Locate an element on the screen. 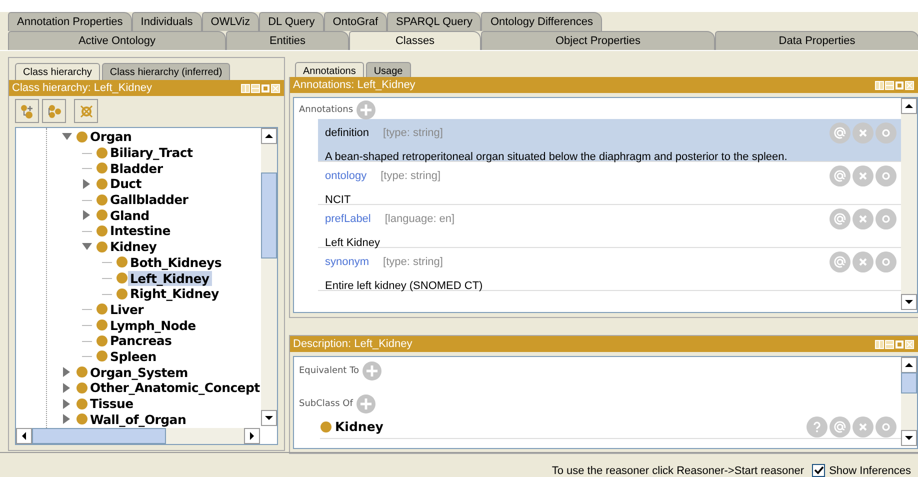  tab: Annotations is located at coordinates (329, 69).